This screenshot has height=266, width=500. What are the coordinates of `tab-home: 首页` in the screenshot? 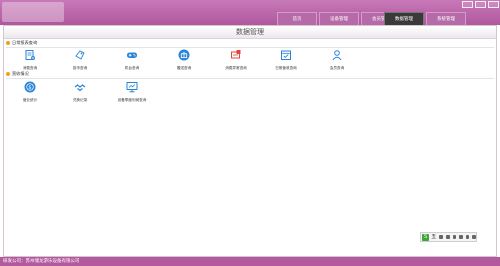 It's located at (297, 18).